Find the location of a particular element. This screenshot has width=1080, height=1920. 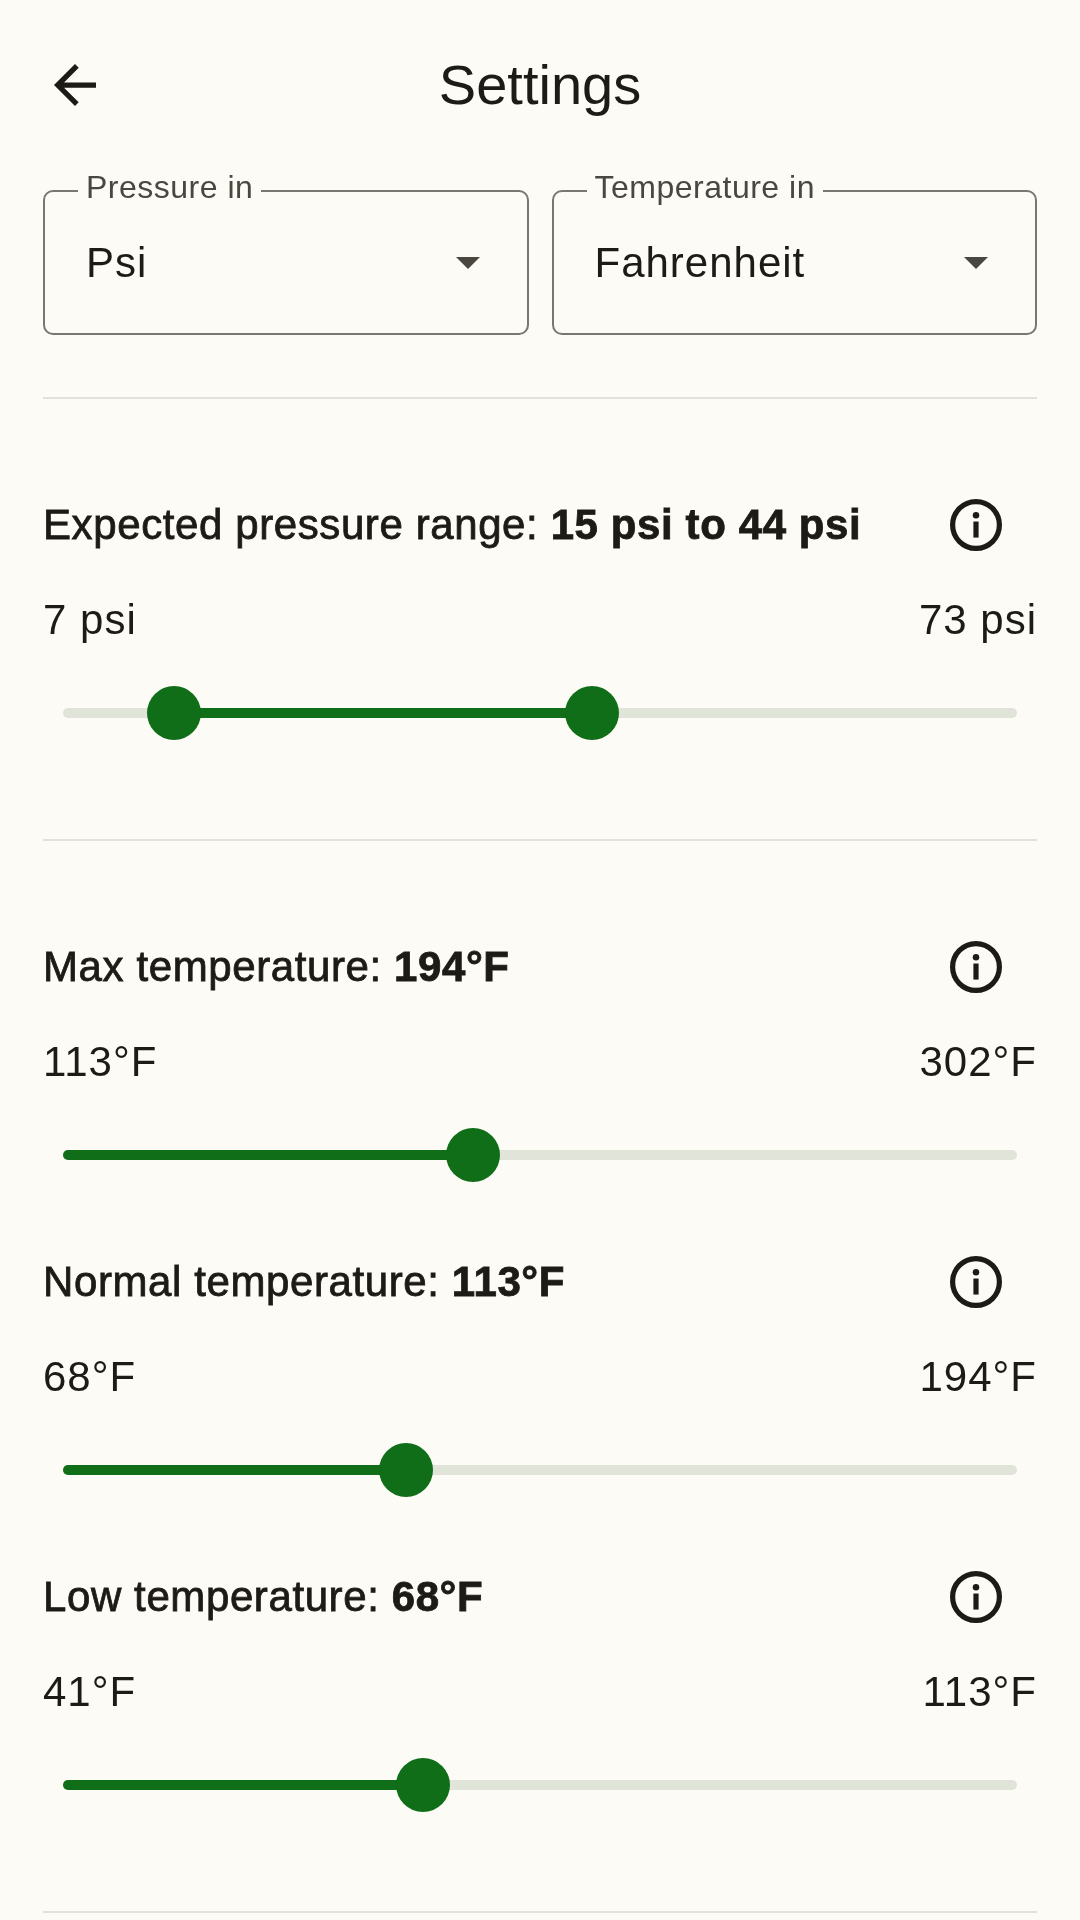

range-max-label: 113°F is located at coordinates (979, 1692).